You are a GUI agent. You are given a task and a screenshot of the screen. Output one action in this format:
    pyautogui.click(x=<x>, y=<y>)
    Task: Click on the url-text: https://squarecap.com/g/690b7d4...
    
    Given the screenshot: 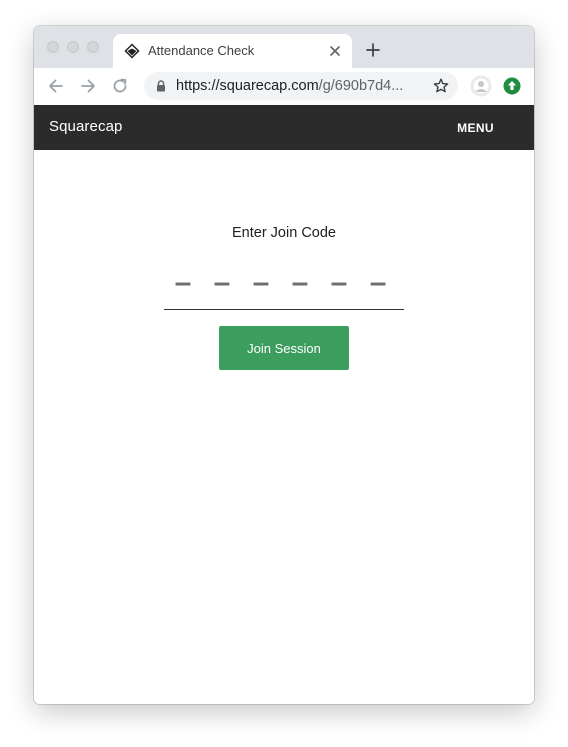 What is the action you would take?
    pyautogui.click(x=297, y=86)
    